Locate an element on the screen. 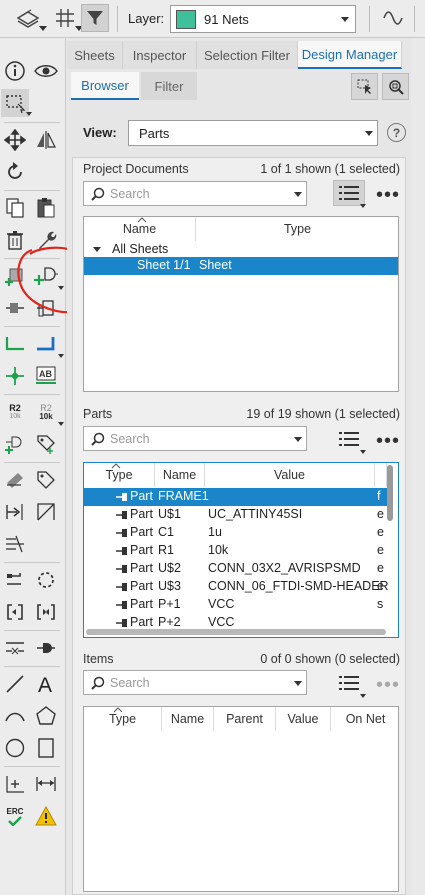 The image size is (425, 895). warning-icon is located at coordinates (46, 816).